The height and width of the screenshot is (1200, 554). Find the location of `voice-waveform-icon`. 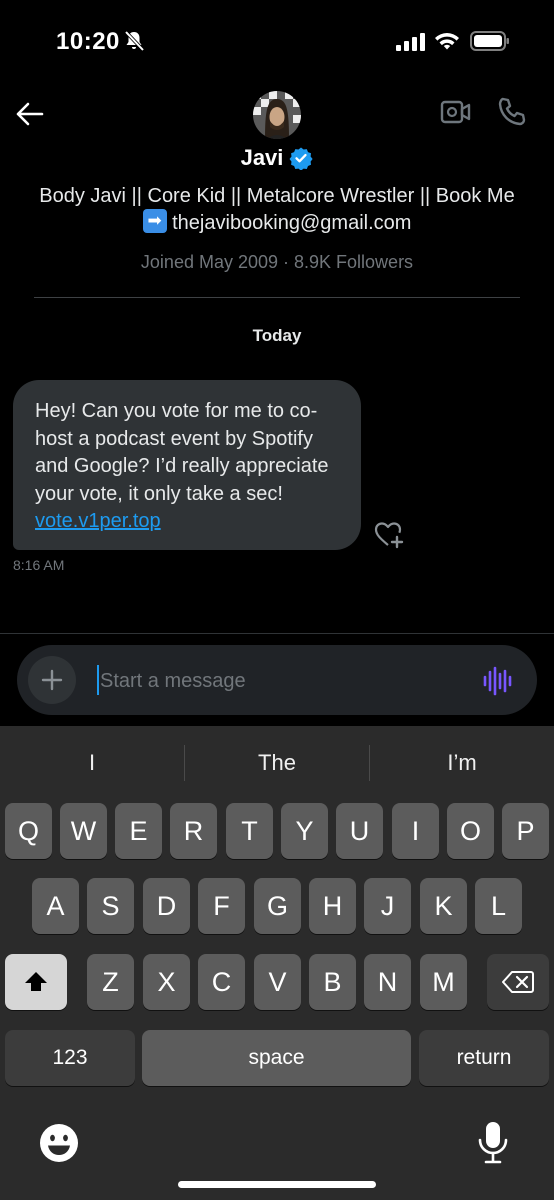

voice-waveform-icon is located at coordinates (497, 681).